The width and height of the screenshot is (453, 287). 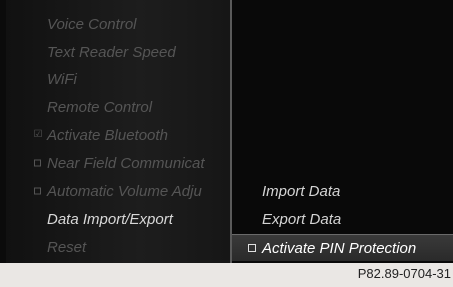 I want to click on menu-item-wifi: WiFi, so click(x=118, y=79).